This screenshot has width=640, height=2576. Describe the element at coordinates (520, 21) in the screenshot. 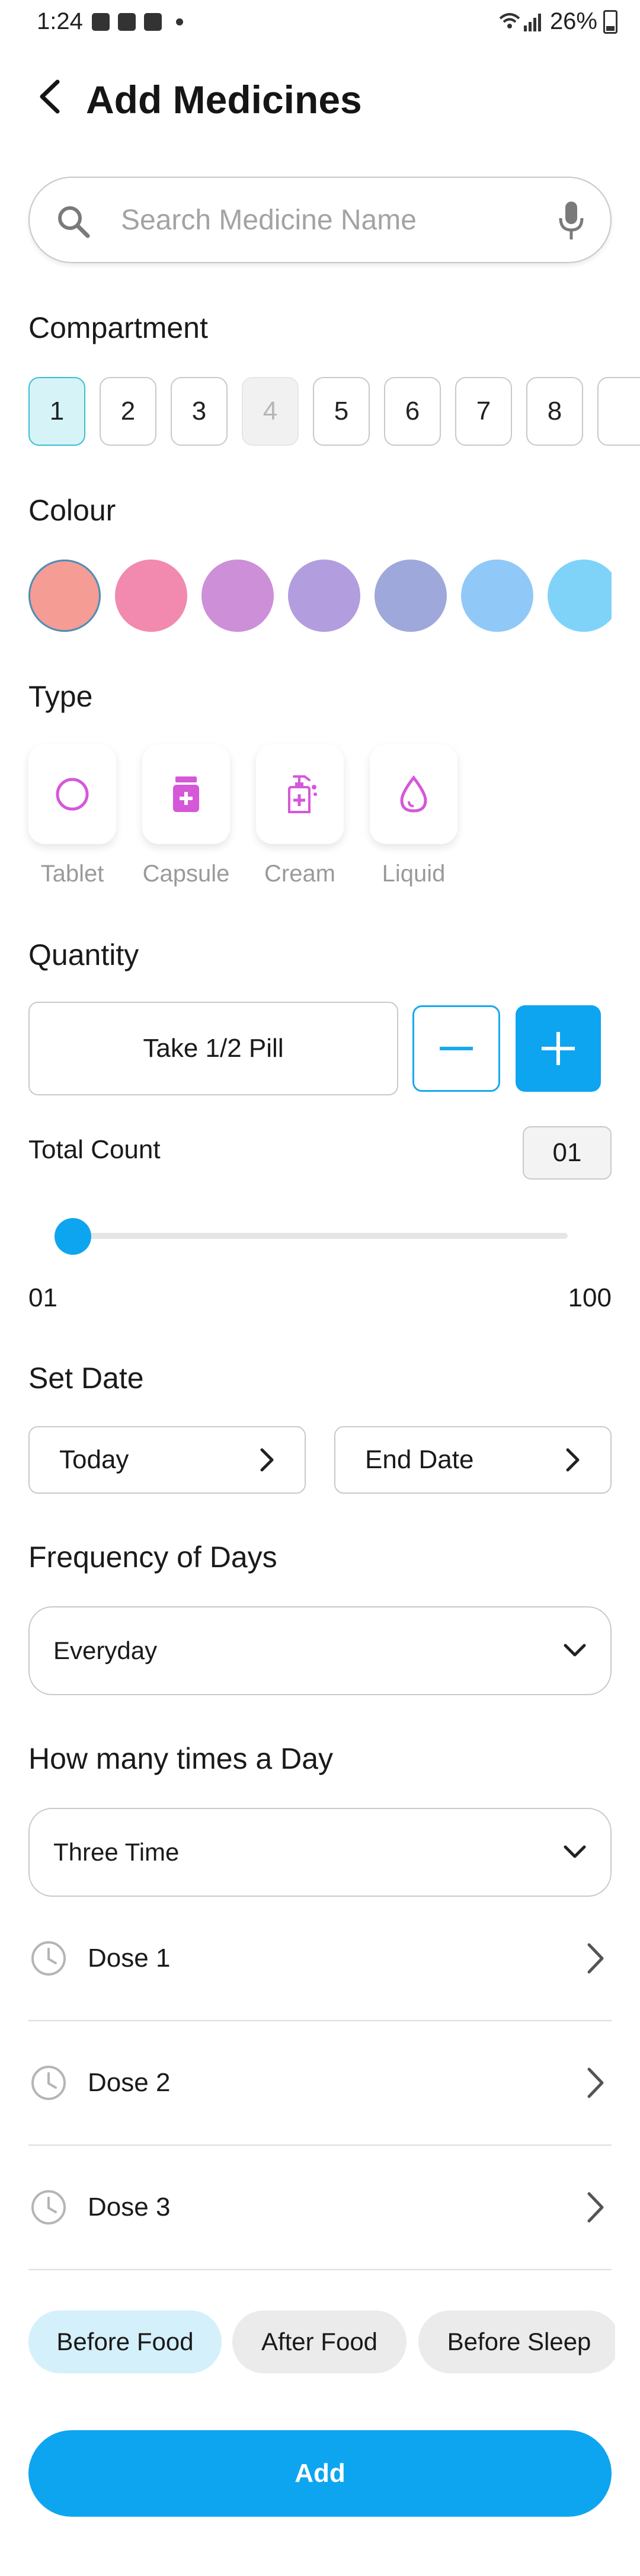

I see `wifi-signal-icon` at that location.